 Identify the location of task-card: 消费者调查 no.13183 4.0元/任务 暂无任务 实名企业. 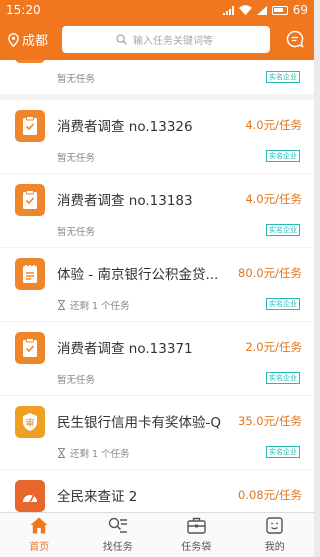
(157, 210).